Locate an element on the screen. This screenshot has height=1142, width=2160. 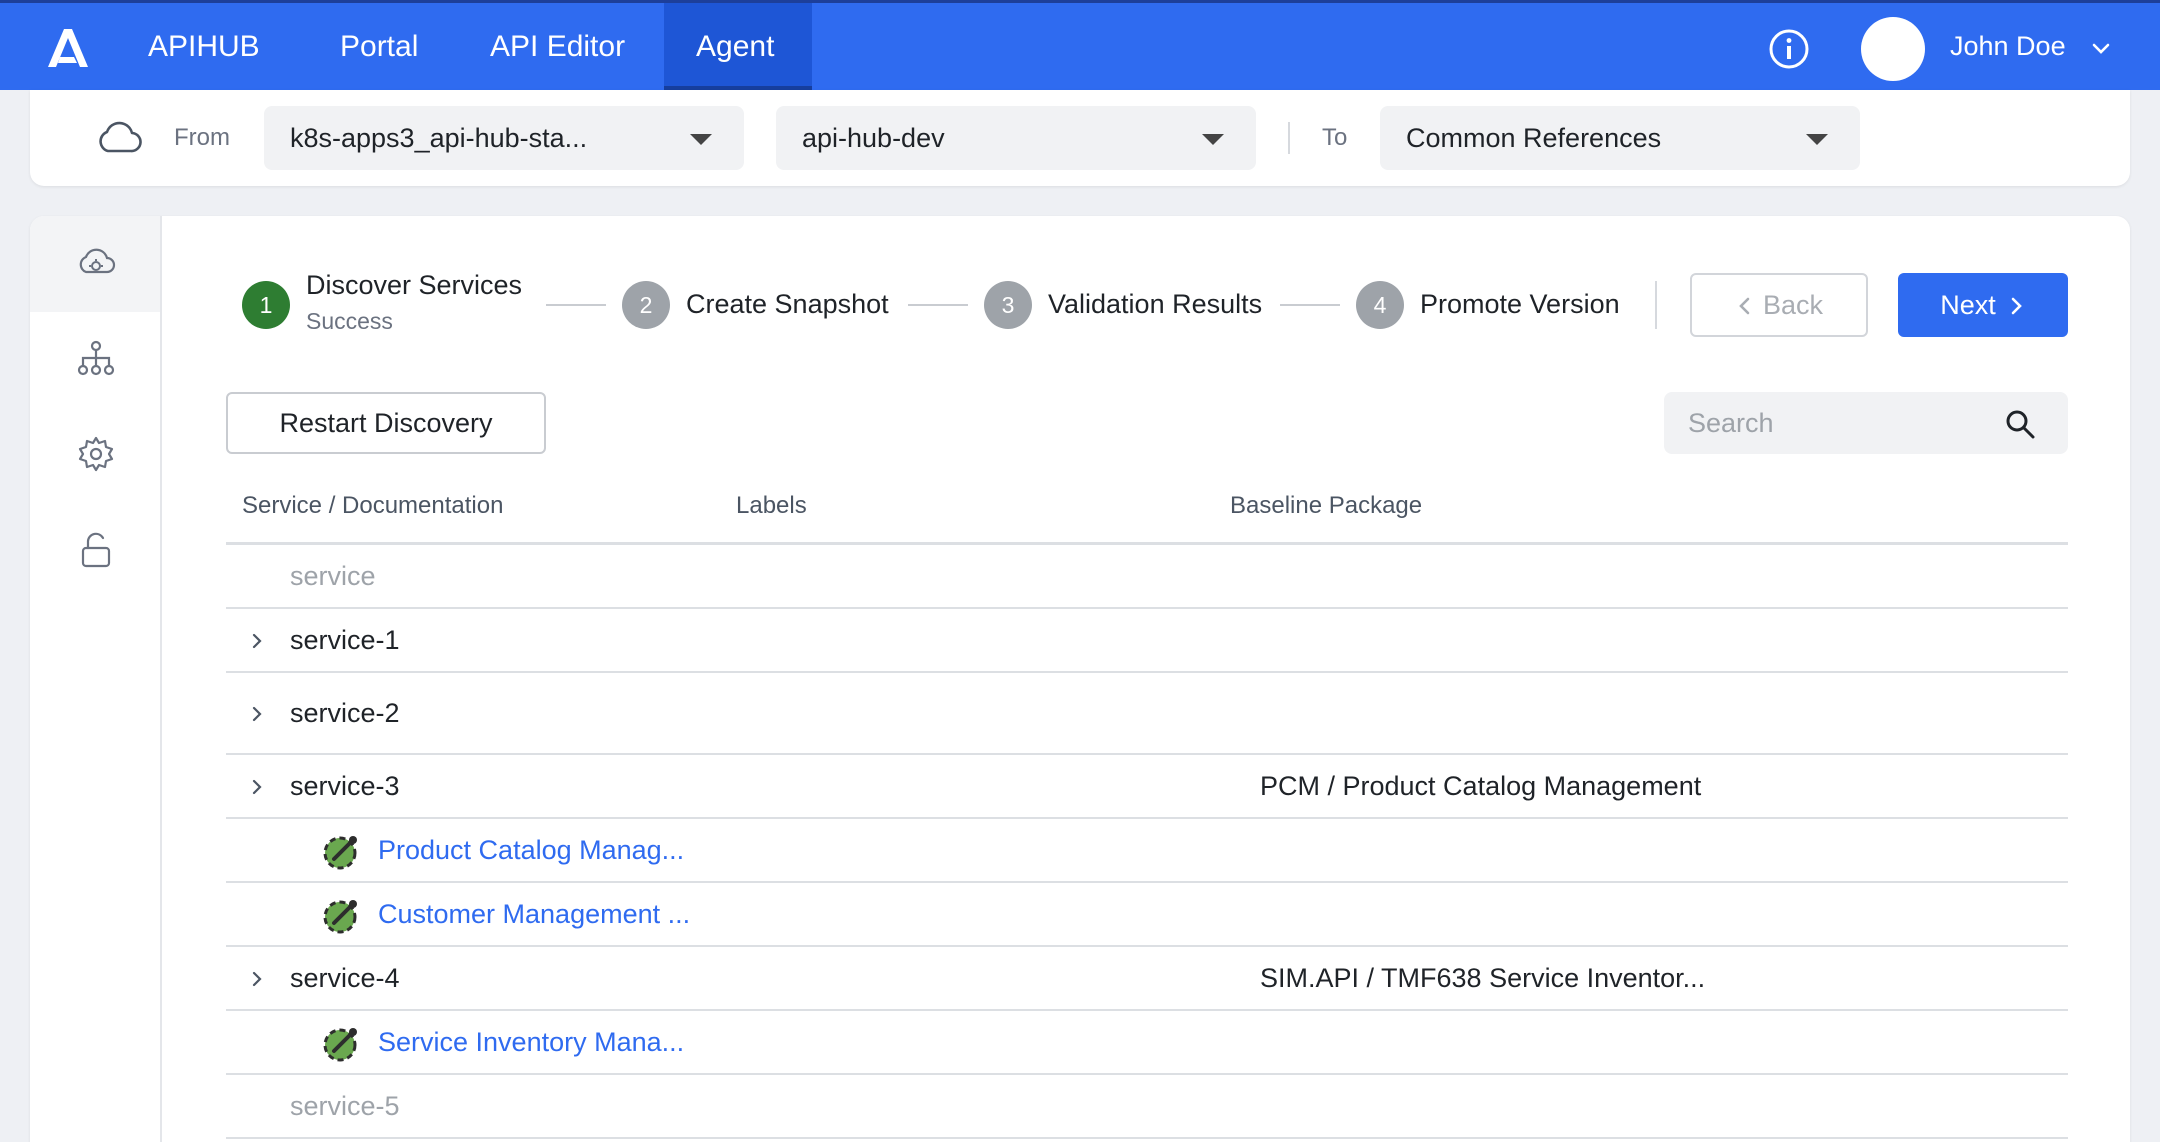
back-button: Back is located at coordinates (1779, 305).